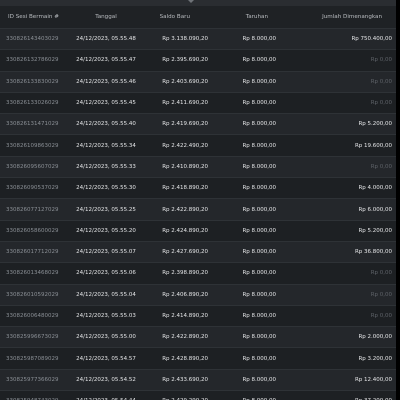  Describe the element at coordinates (398, 200) in the screenshot. I see `scrollbar` at that location.